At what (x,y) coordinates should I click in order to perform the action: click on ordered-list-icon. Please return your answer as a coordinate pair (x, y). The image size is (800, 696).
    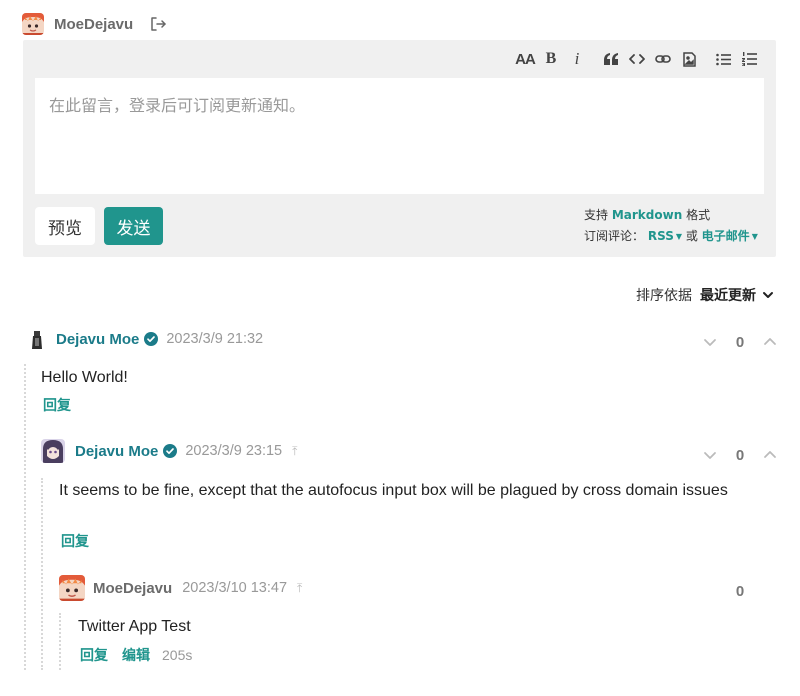
    Looking at the image, I should click on (749, 59).